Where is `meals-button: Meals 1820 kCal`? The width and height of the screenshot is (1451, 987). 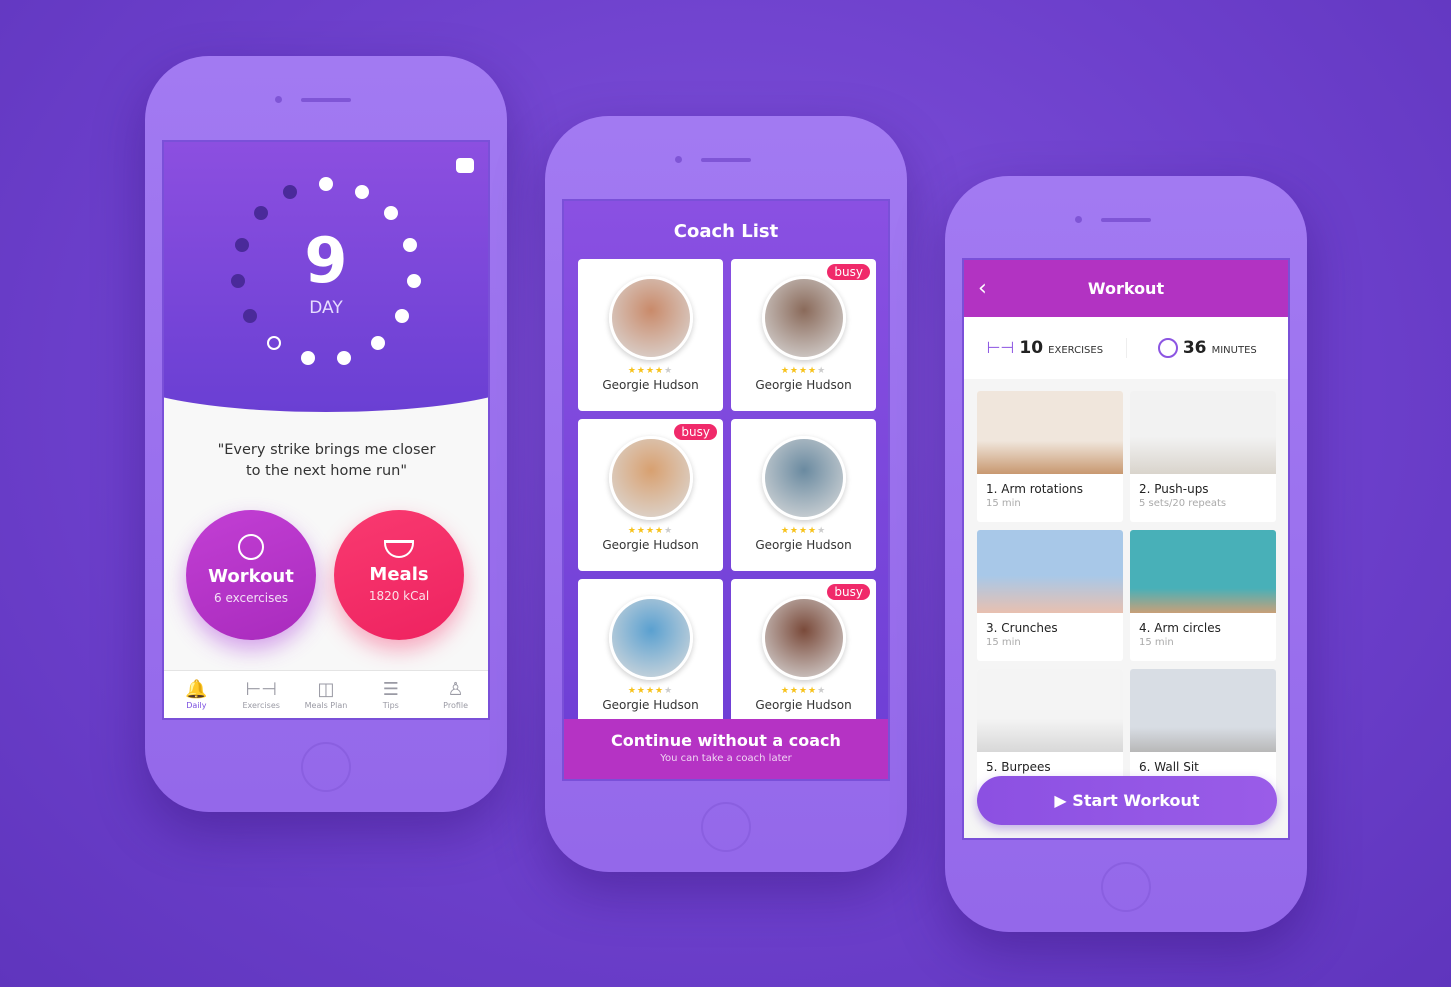
meals-button: Meals 1820 kCal is located at coordinates (399, 575).